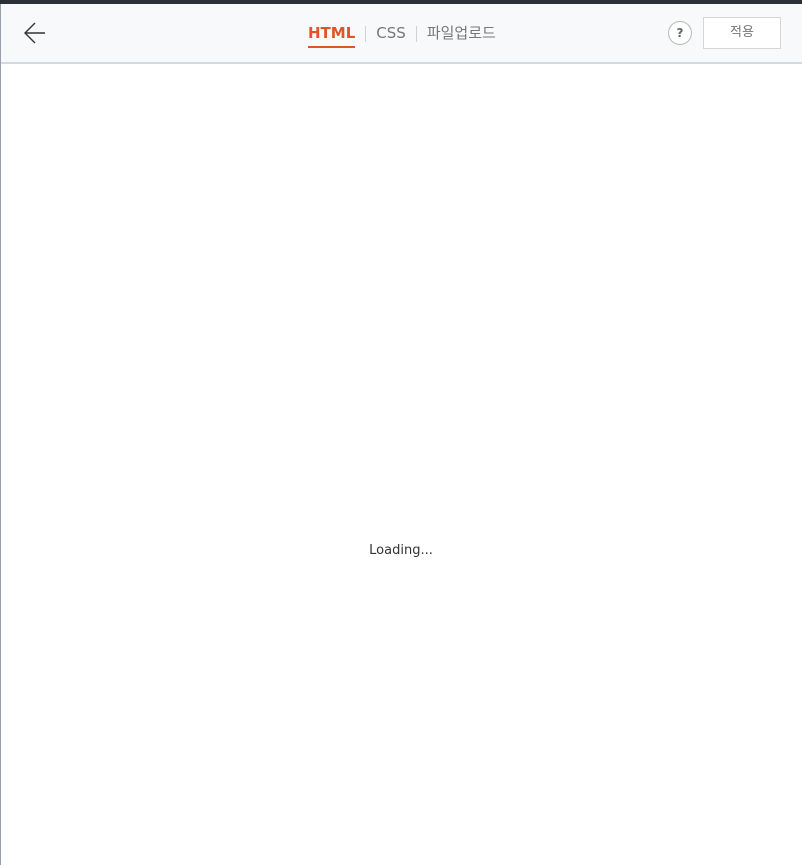 This screenshot has height=865, width=802. Describe the element at coordinates (742, 33) in the screenshot. I see `apply-button: 적용` at that location.